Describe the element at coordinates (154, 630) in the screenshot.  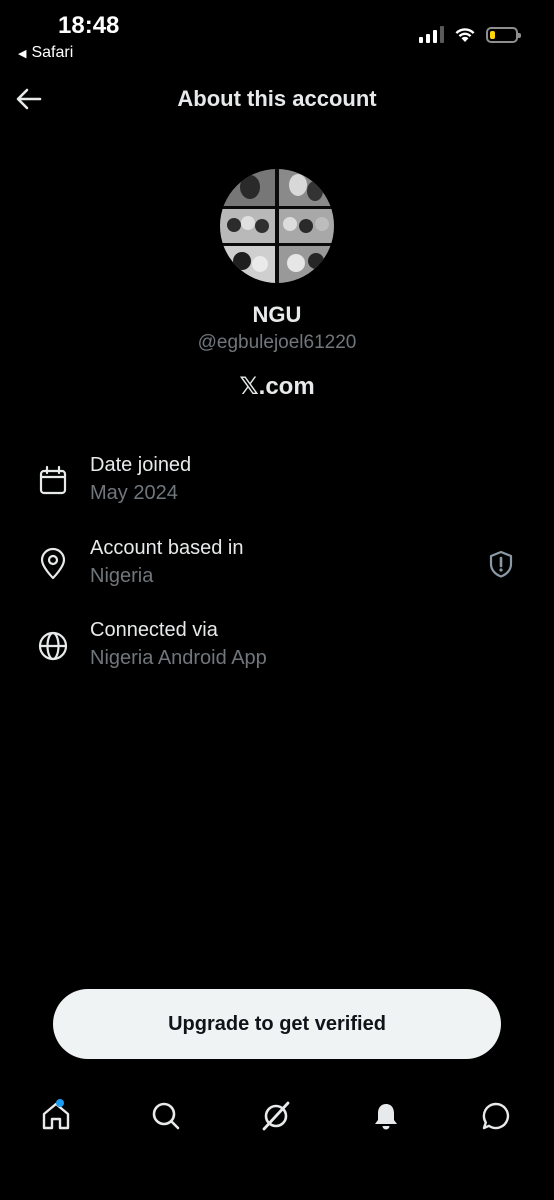
I see `connected-via-label: Connected via` at that location.